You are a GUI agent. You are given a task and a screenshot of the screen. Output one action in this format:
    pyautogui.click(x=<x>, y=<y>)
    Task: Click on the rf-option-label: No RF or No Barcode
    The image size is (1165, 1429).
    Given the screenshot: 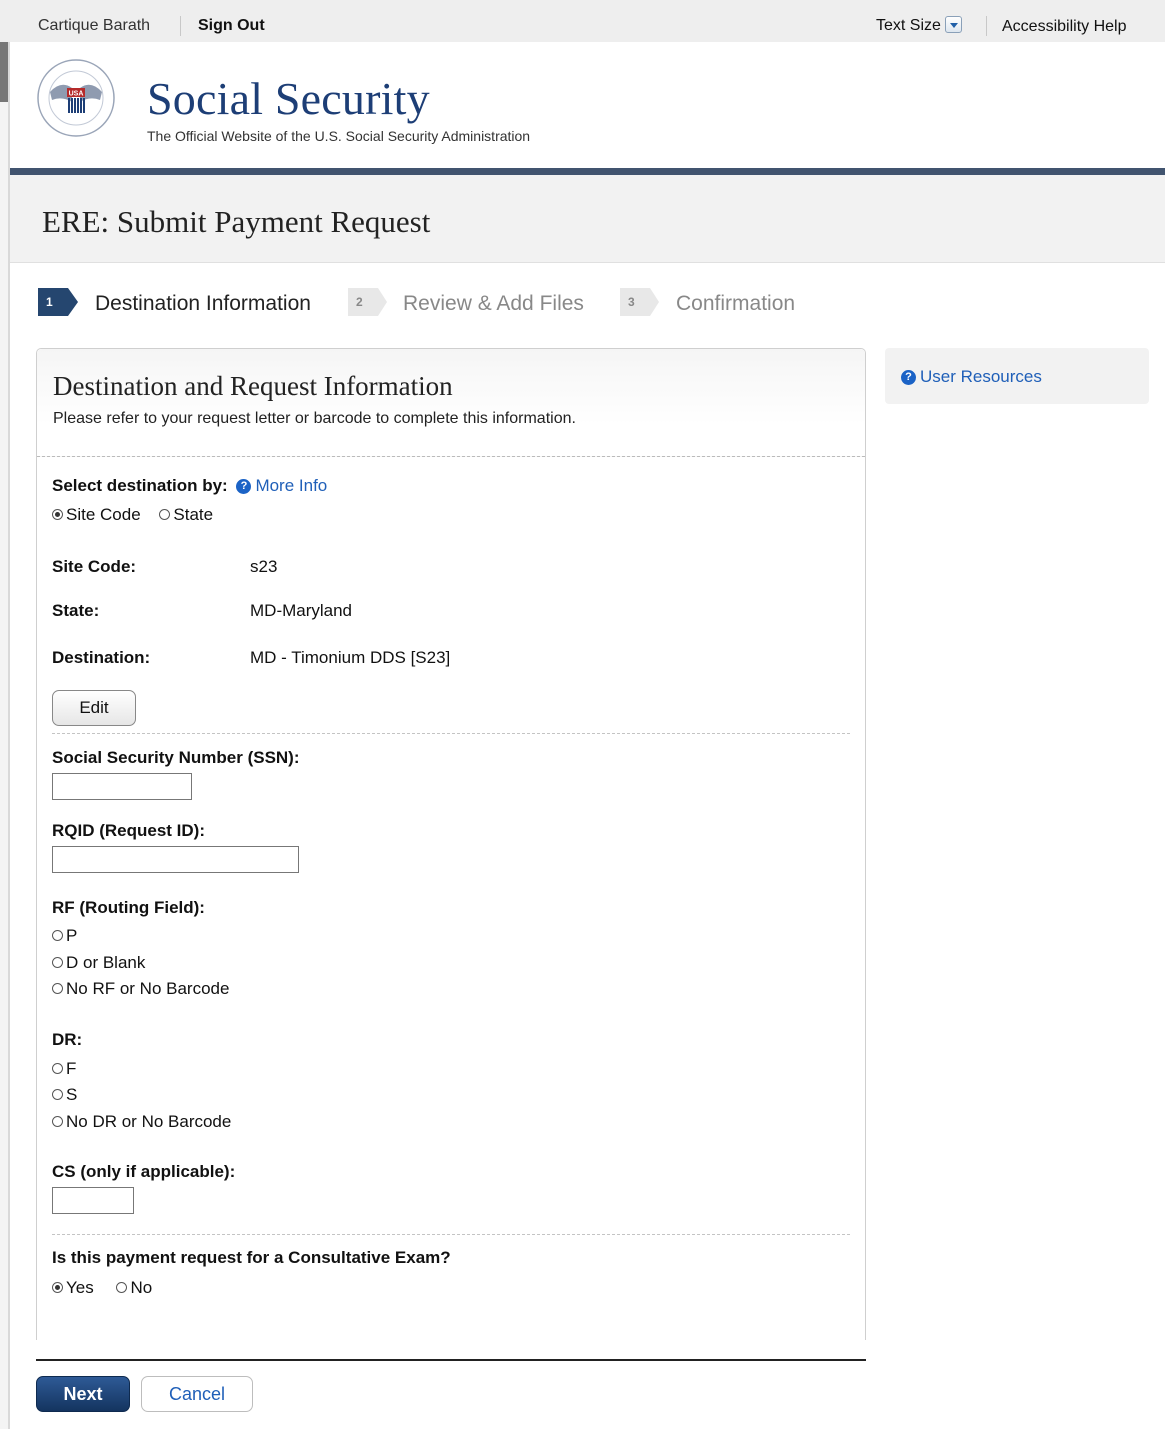 What is the action you would take?
    pyautogui.click(x=148, y=988)
    